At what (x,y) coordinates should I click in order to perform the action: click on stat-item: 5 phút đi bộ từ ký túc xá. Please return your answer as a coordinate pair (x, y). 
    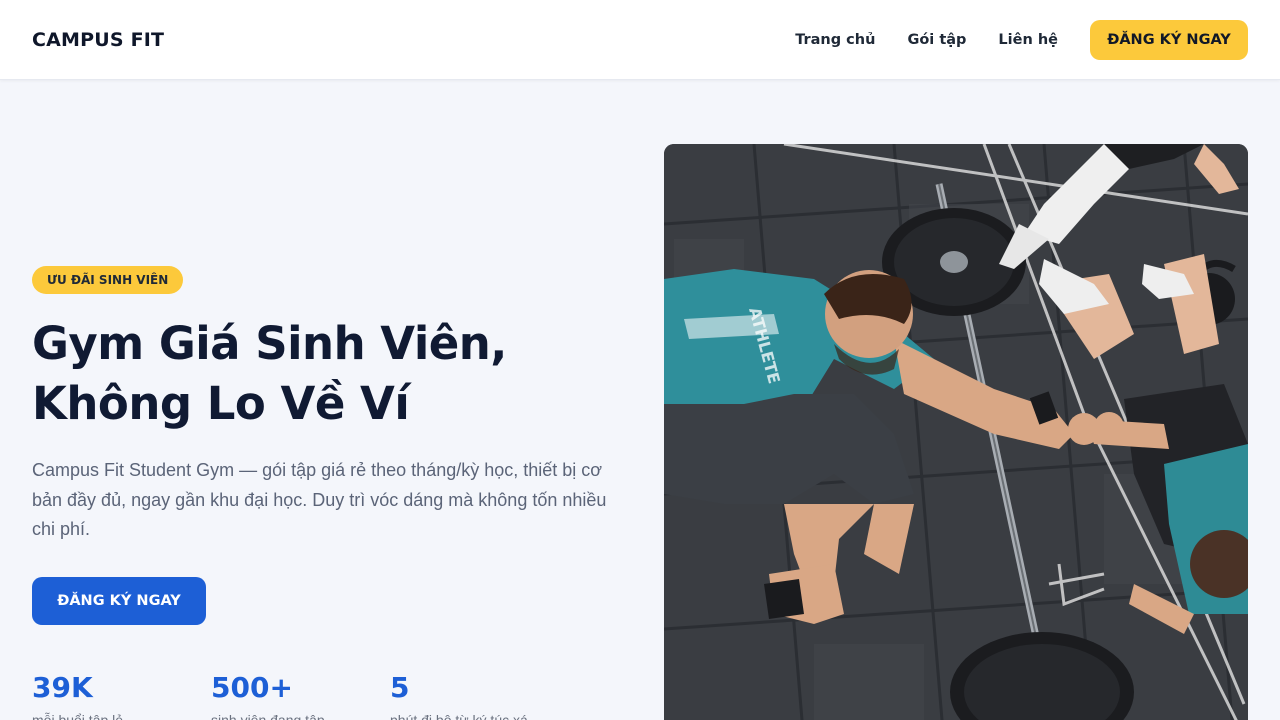
    Looking at the image, I should click on (479, 695).